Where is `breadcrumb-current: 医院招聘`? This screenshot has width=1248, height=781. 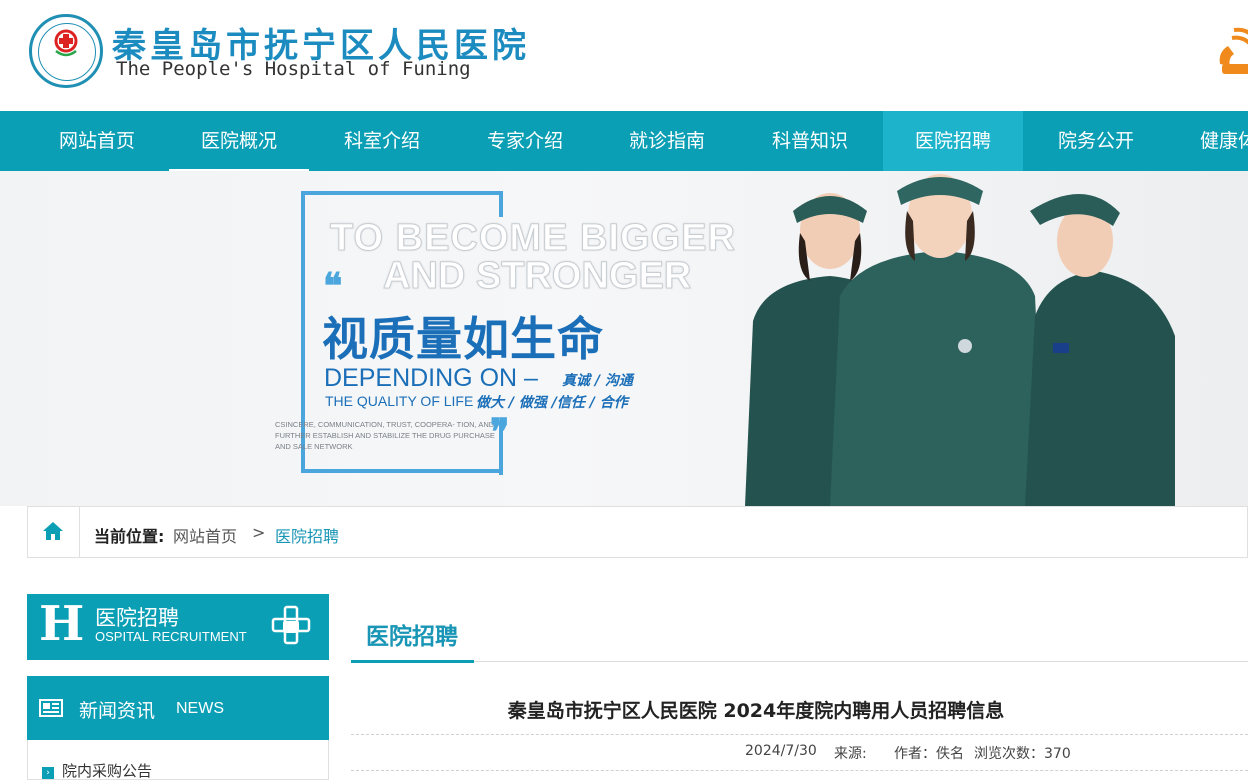 breadcrumb-current: 医院招聘 is located at coordinates (307, 535).